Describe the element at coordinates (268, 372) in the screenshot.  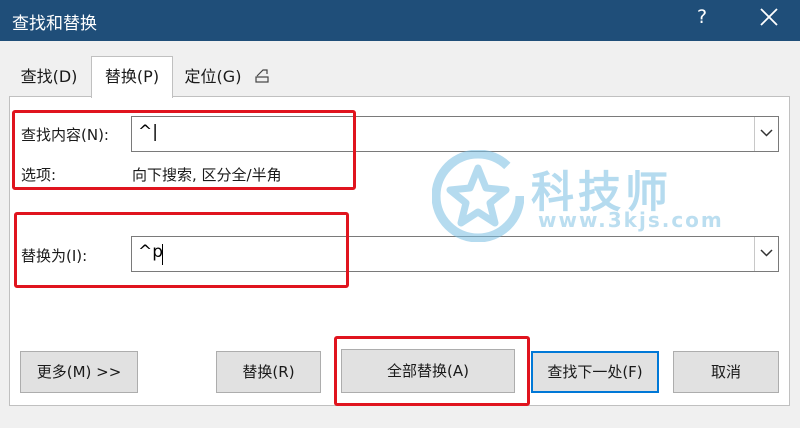
I see `replace-button: 替换(R)` at that location.